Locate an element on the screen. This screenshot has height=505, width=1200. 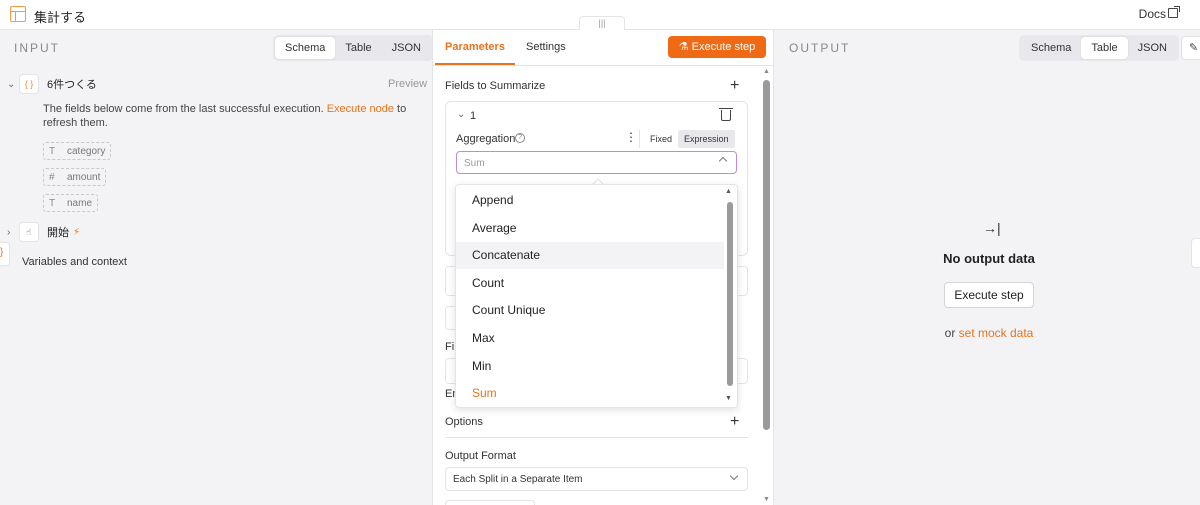
output-view-json: JSON is located at coordinates (1152, 48).